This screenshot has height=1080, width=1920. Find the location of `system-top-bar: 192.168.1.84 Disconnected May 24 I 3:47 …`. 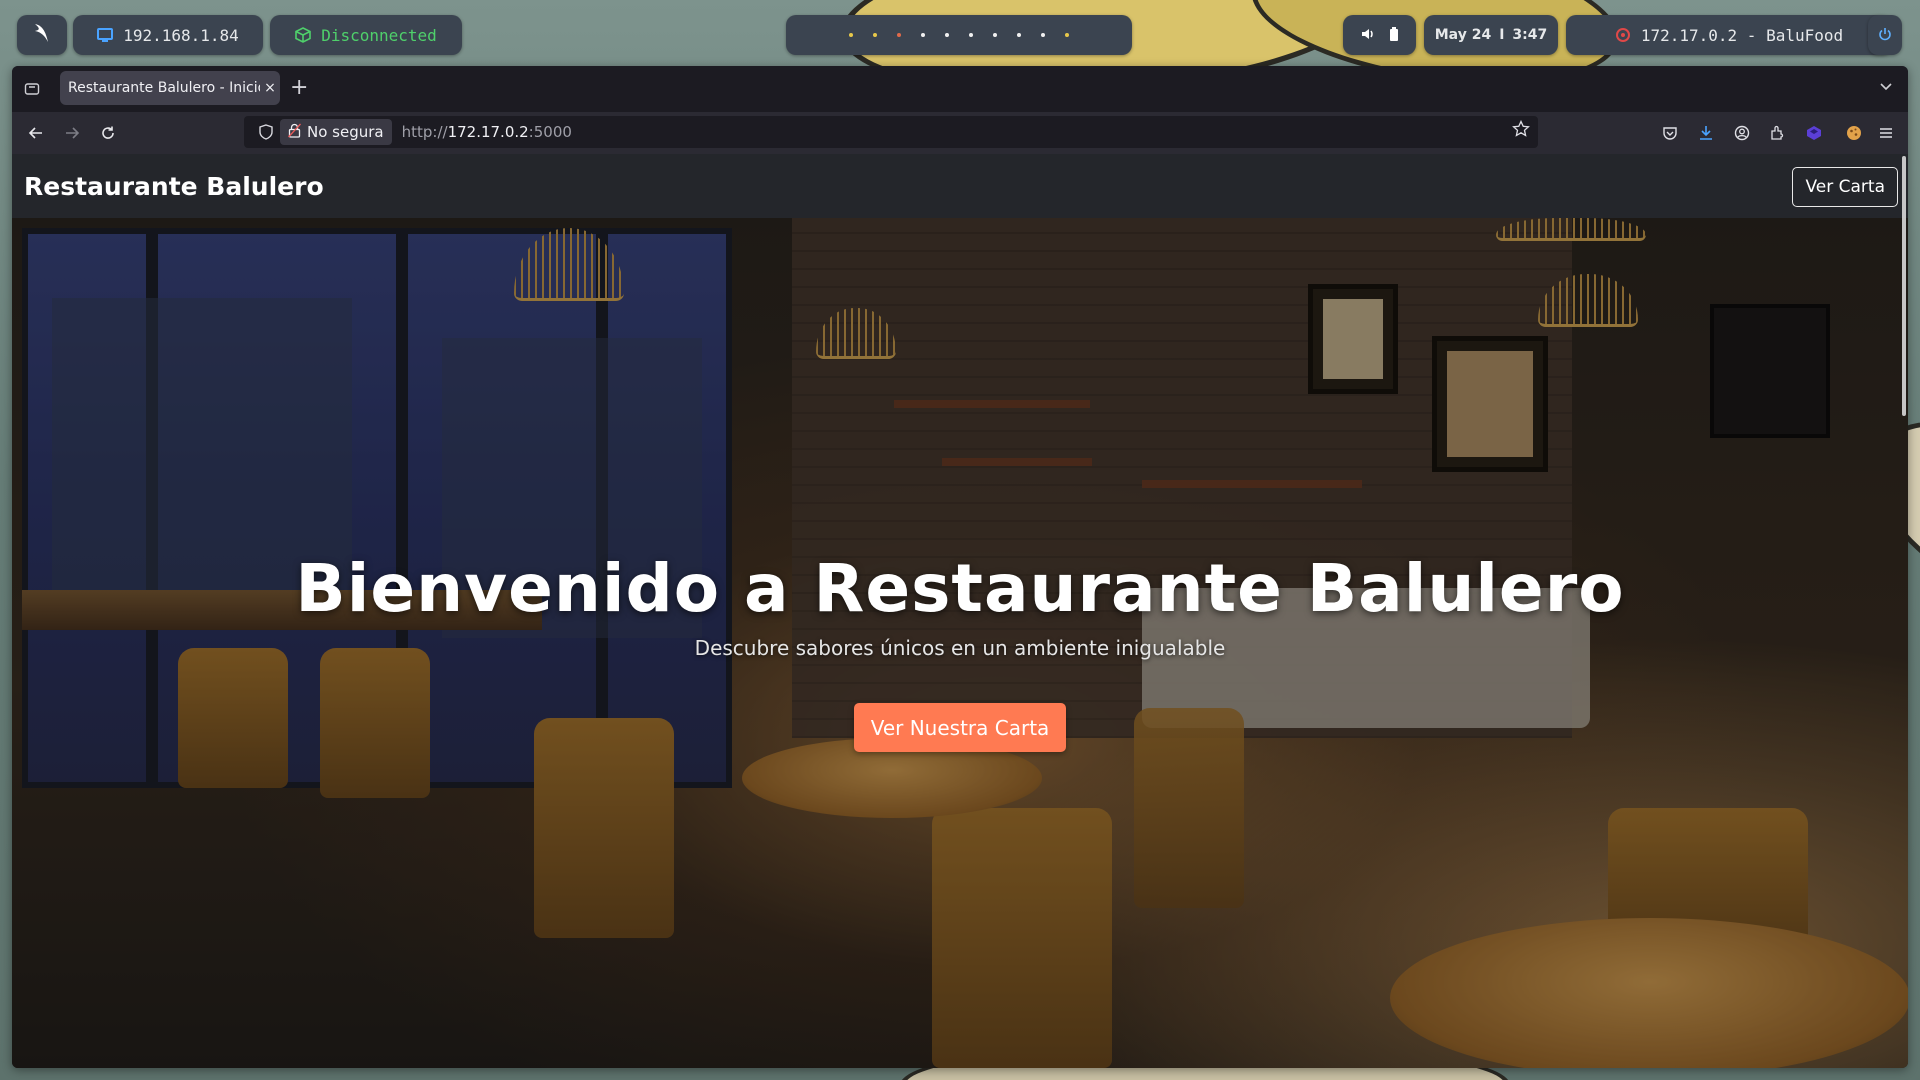

system-top-bar: 192.168.1.84 Disconnected May 24 I 3:47 … is located at coordinates (960, 32).